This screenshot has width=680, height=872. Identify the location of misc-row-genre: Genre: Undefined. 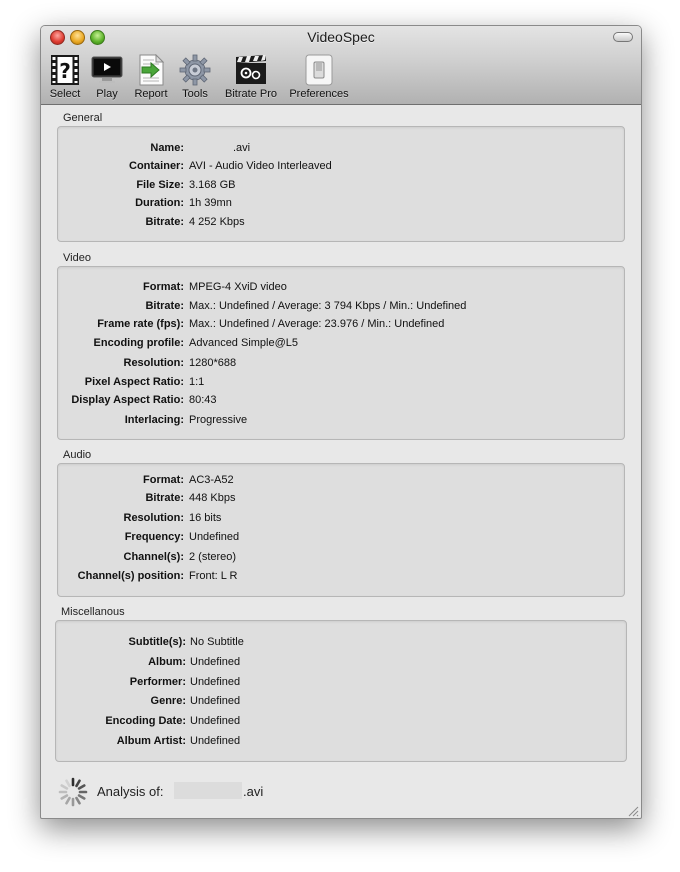
(338, 703).